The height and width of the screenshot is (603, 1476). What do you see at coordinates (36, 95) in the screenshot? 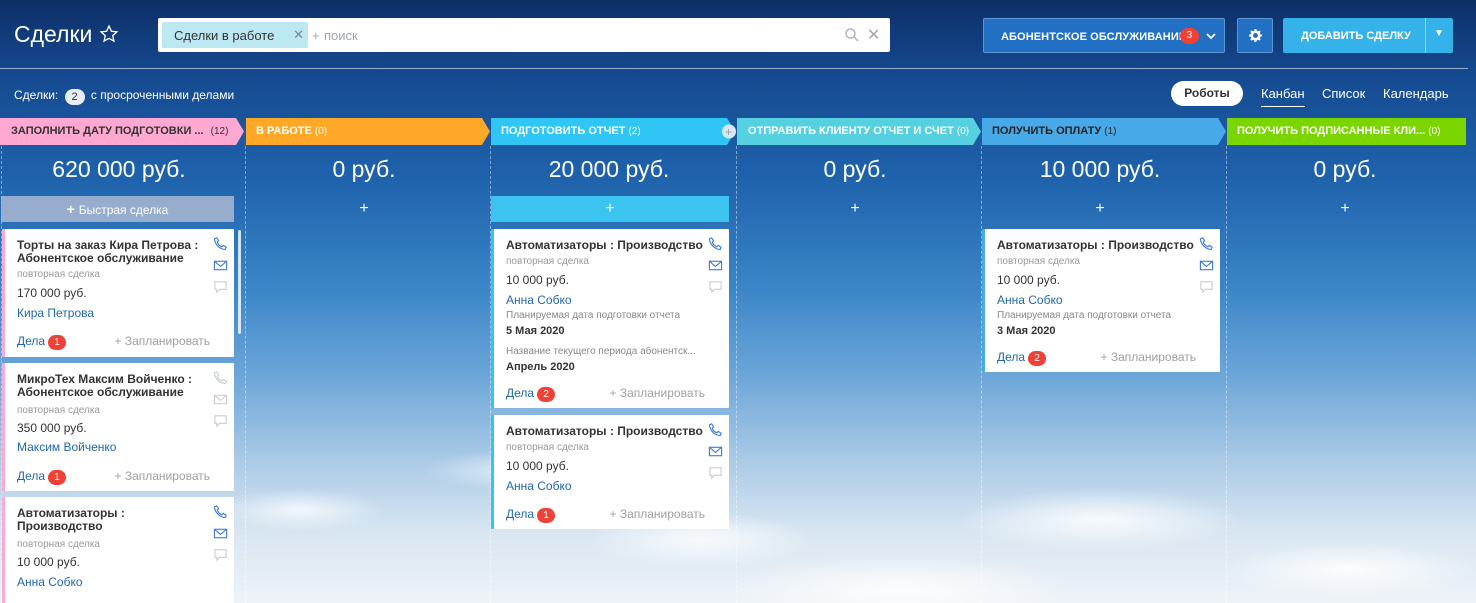
I see `deals-label: Сделки:` at bounding box center [36, 95].